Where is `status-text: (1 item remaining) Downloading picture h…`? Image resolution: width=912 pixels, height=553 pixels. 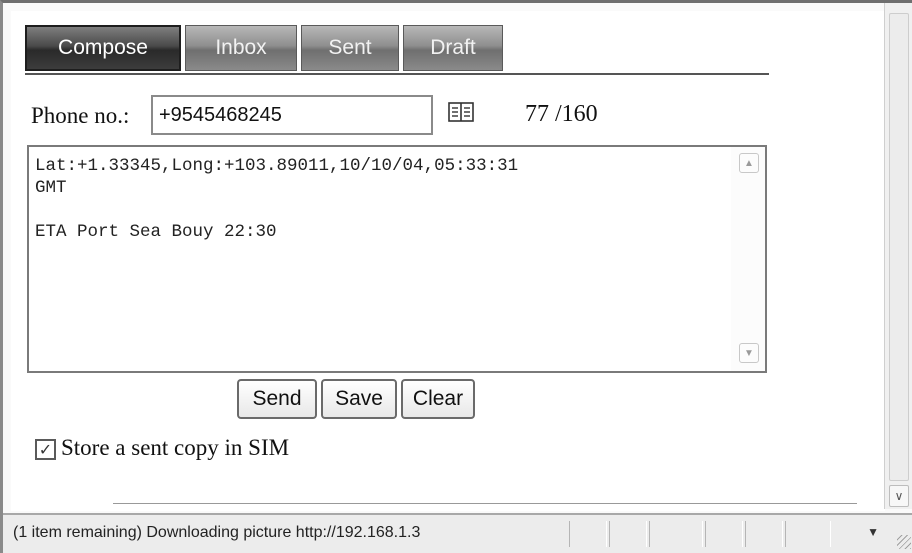
status-text: (1 item remaining) Downloading picture h… is located at coordinates (217, 532).